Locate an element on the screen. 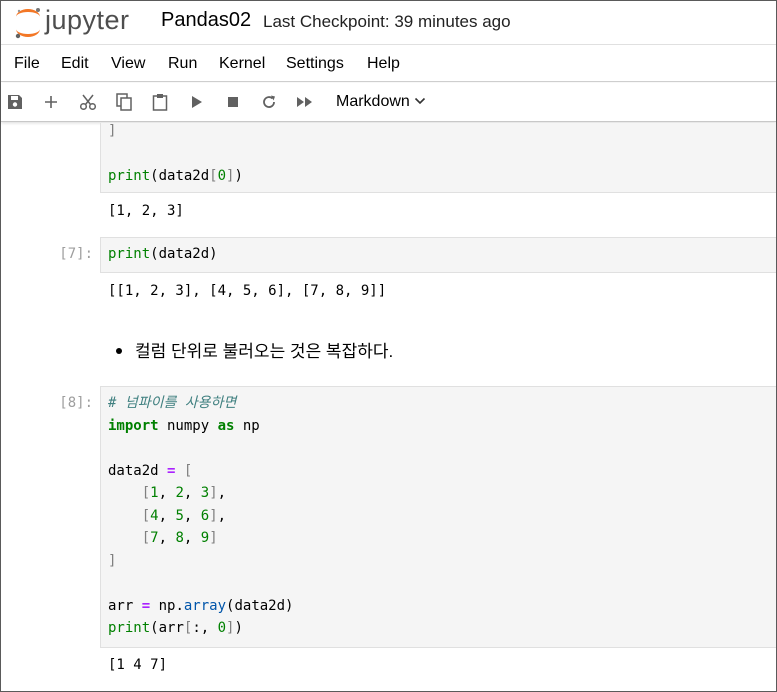 This screenshot has width=777, height=692. cell-output: [1, 2, 3] is located at coordinates (146, 211).